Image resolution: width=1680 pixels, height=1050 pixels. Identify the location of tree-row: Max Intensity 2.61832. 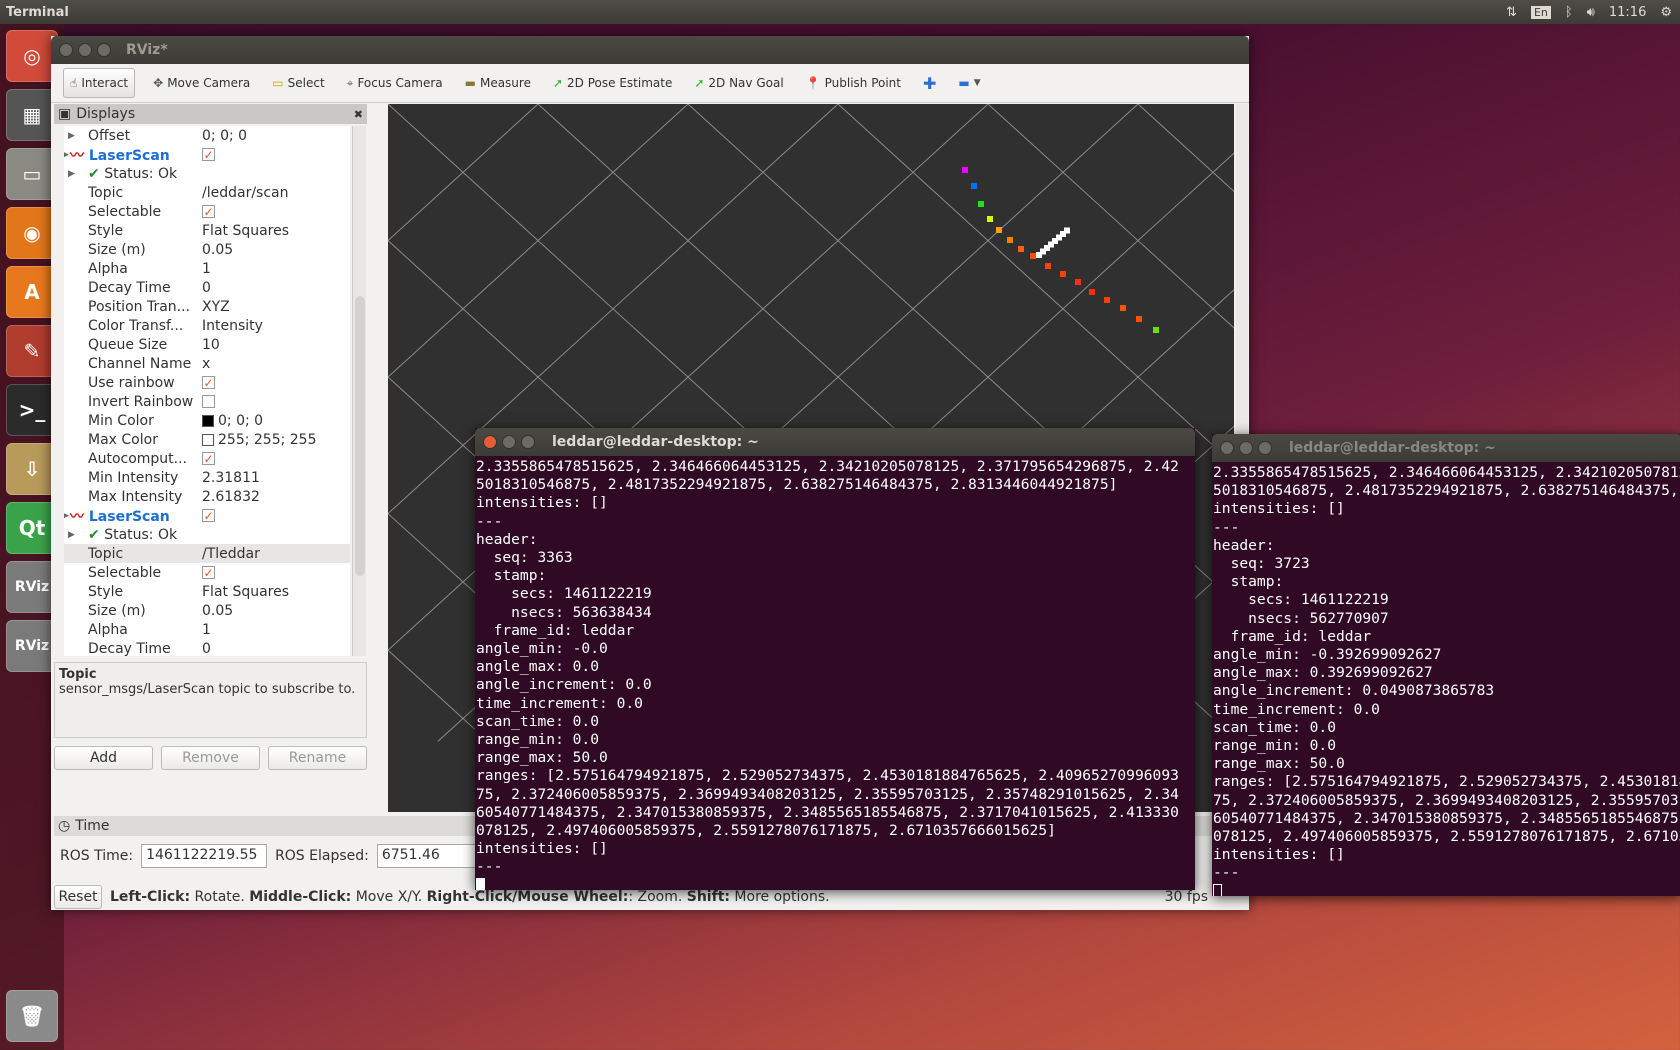
(207, 496).